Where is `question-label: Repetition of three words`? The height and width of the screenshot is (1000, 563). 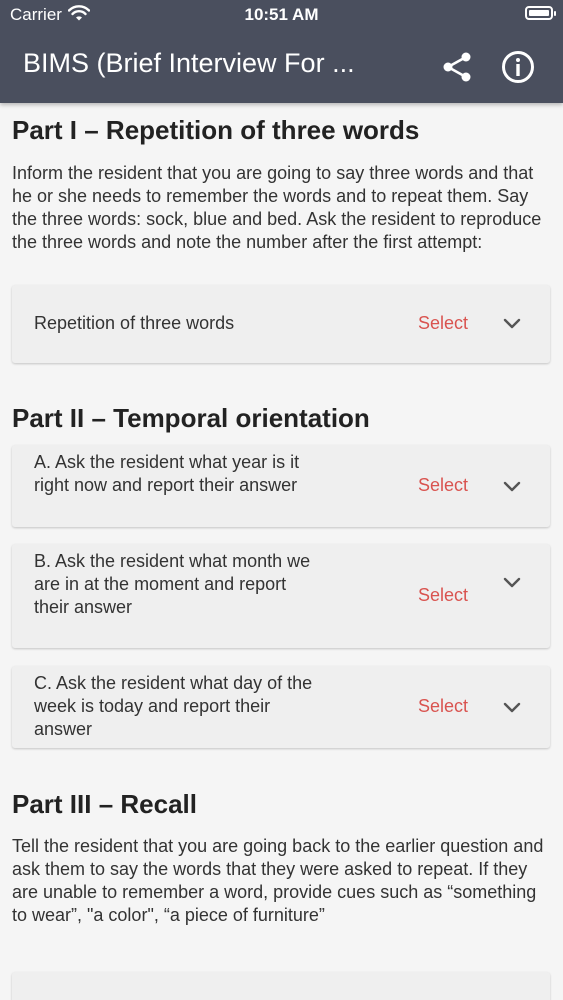 question-label: Repetition of three words is located at coordinates (134, 323).